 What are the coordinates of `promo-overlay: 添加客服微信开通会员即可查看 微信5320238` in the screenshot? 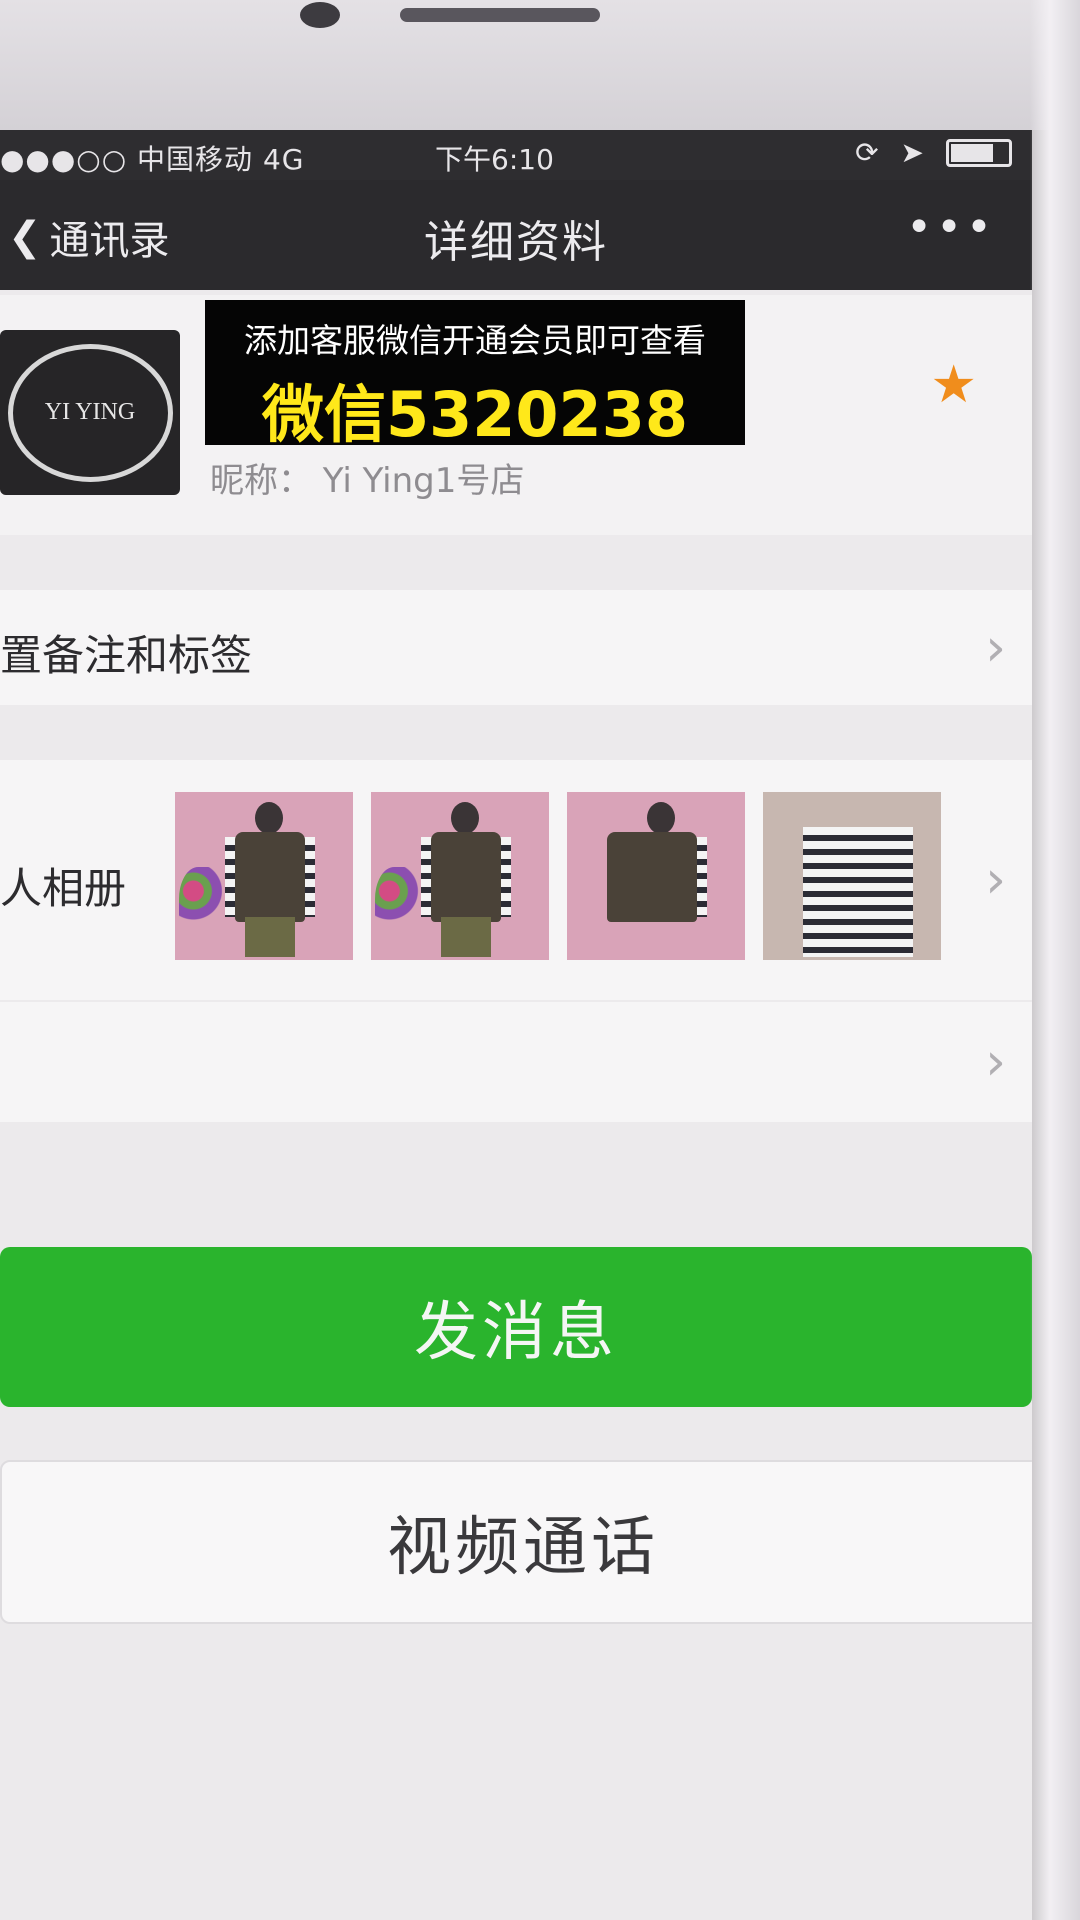 It's located at (475, 375).